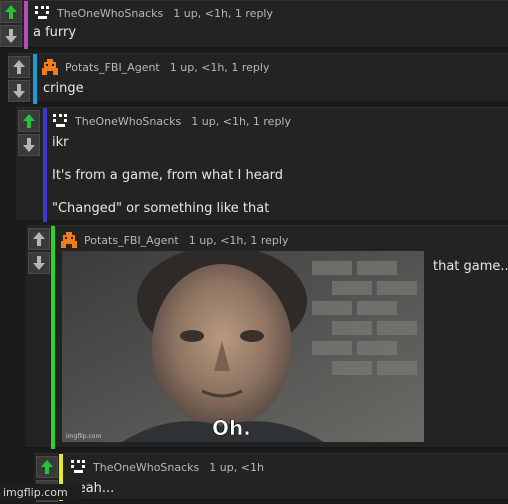 The width and height of the screenshot is (508, 504). Describe the element at coordinates (83, 436) in the screenshot. I see `image-watermark: imgflip.com` at that location.